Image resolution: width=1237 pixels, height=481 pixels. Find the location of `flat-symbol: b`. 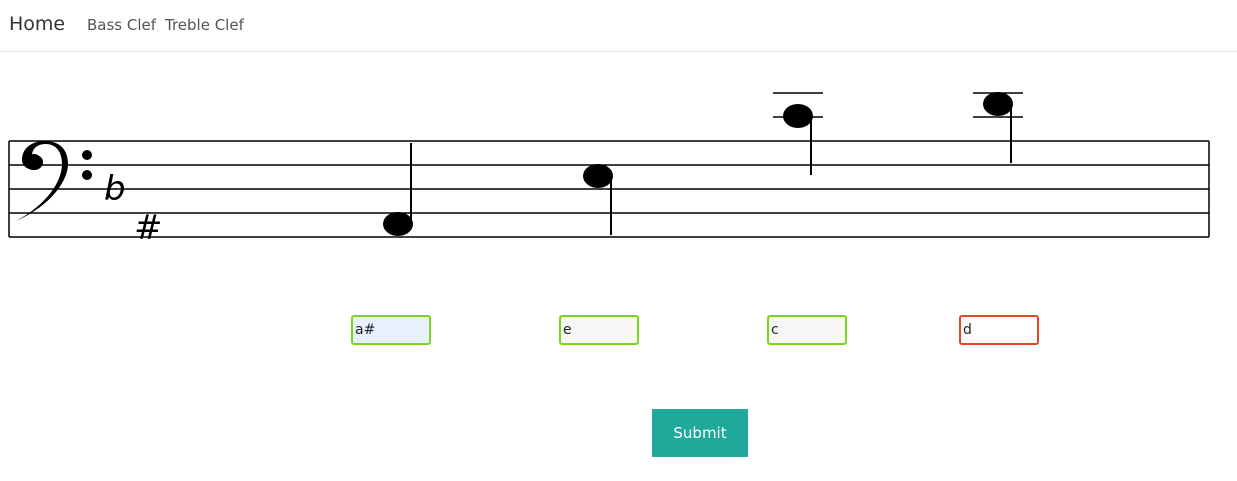

flat-symbol: b is located at coordinates (115, 189).